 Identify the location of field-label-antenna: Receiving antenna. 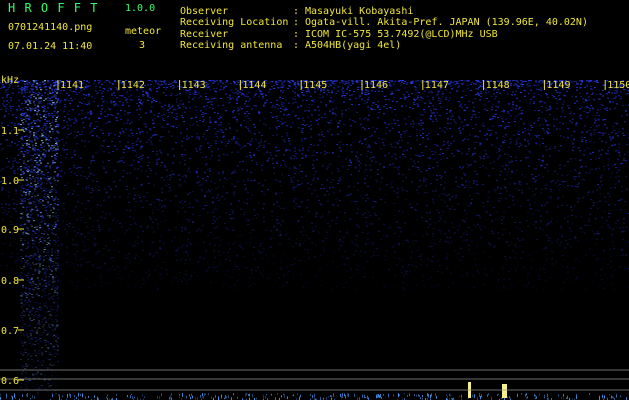
(231, 45).